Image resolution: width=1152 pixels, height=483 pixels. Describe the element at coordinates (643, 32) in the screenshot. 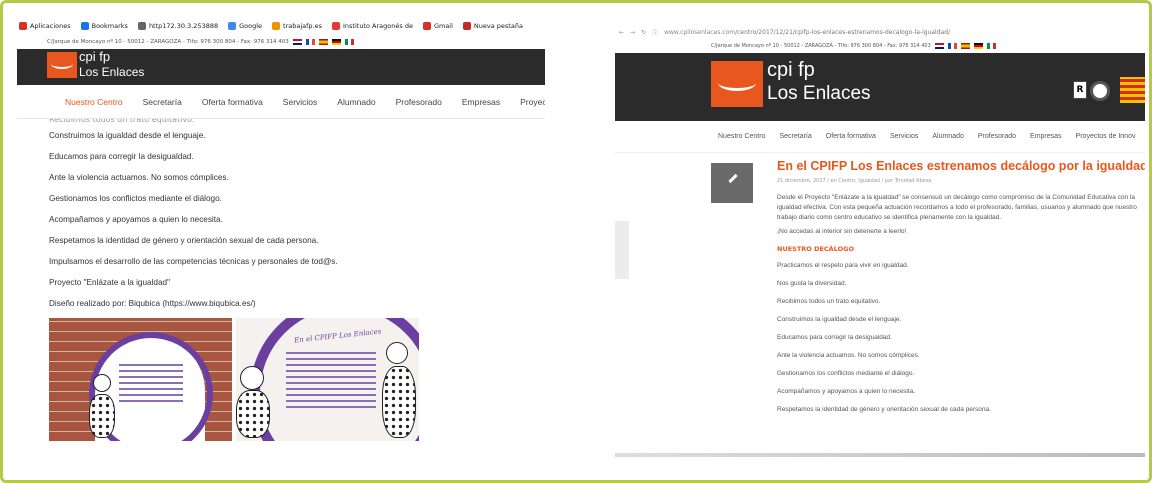

I see `reload-icon: ↻` at that location.